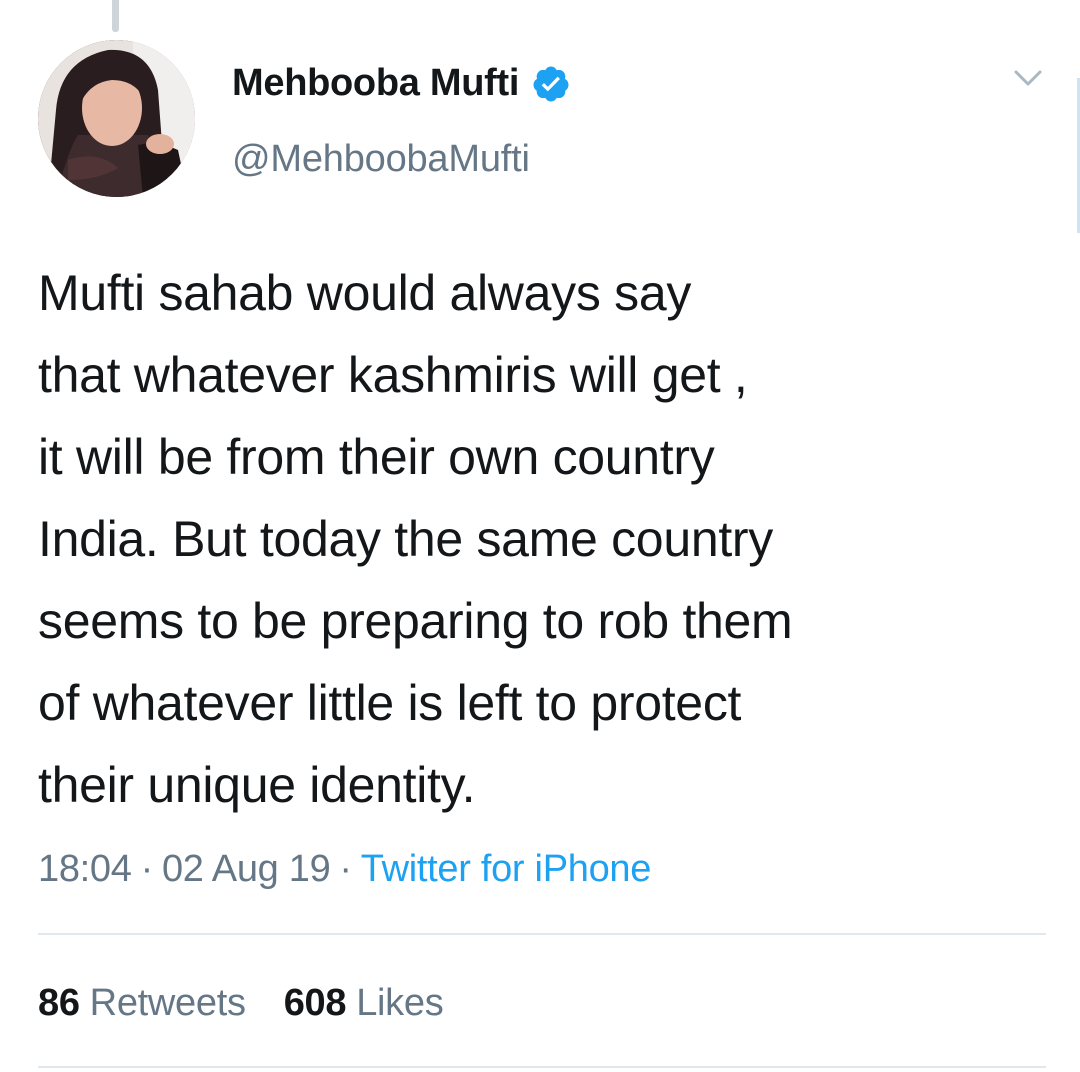 The height and width of the screenshot is (1072, 1080). What do you see at coordinates (390, 703) in the screenshot?
I see `tweet-text-line: of whatever little is left to protect` at bounding box center [390, 703].